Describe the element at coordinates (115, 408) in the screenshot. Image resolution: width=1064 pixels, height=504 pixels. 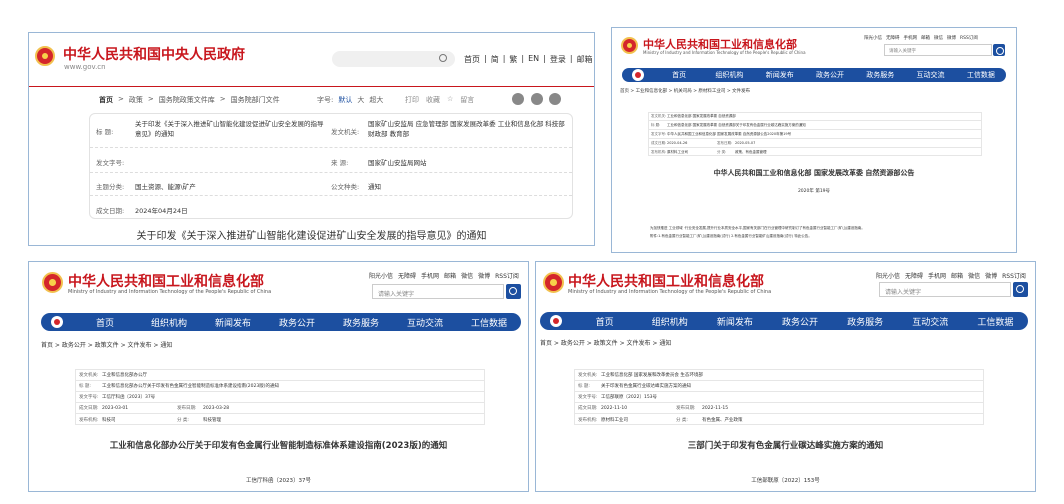
I see `date-value: 2023-03-01` at that location.